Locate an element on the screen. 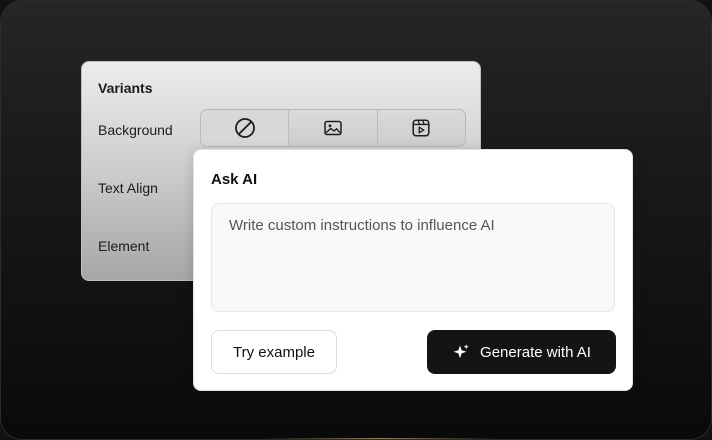  ai-instructions-input is located at coordinates (413, 257).